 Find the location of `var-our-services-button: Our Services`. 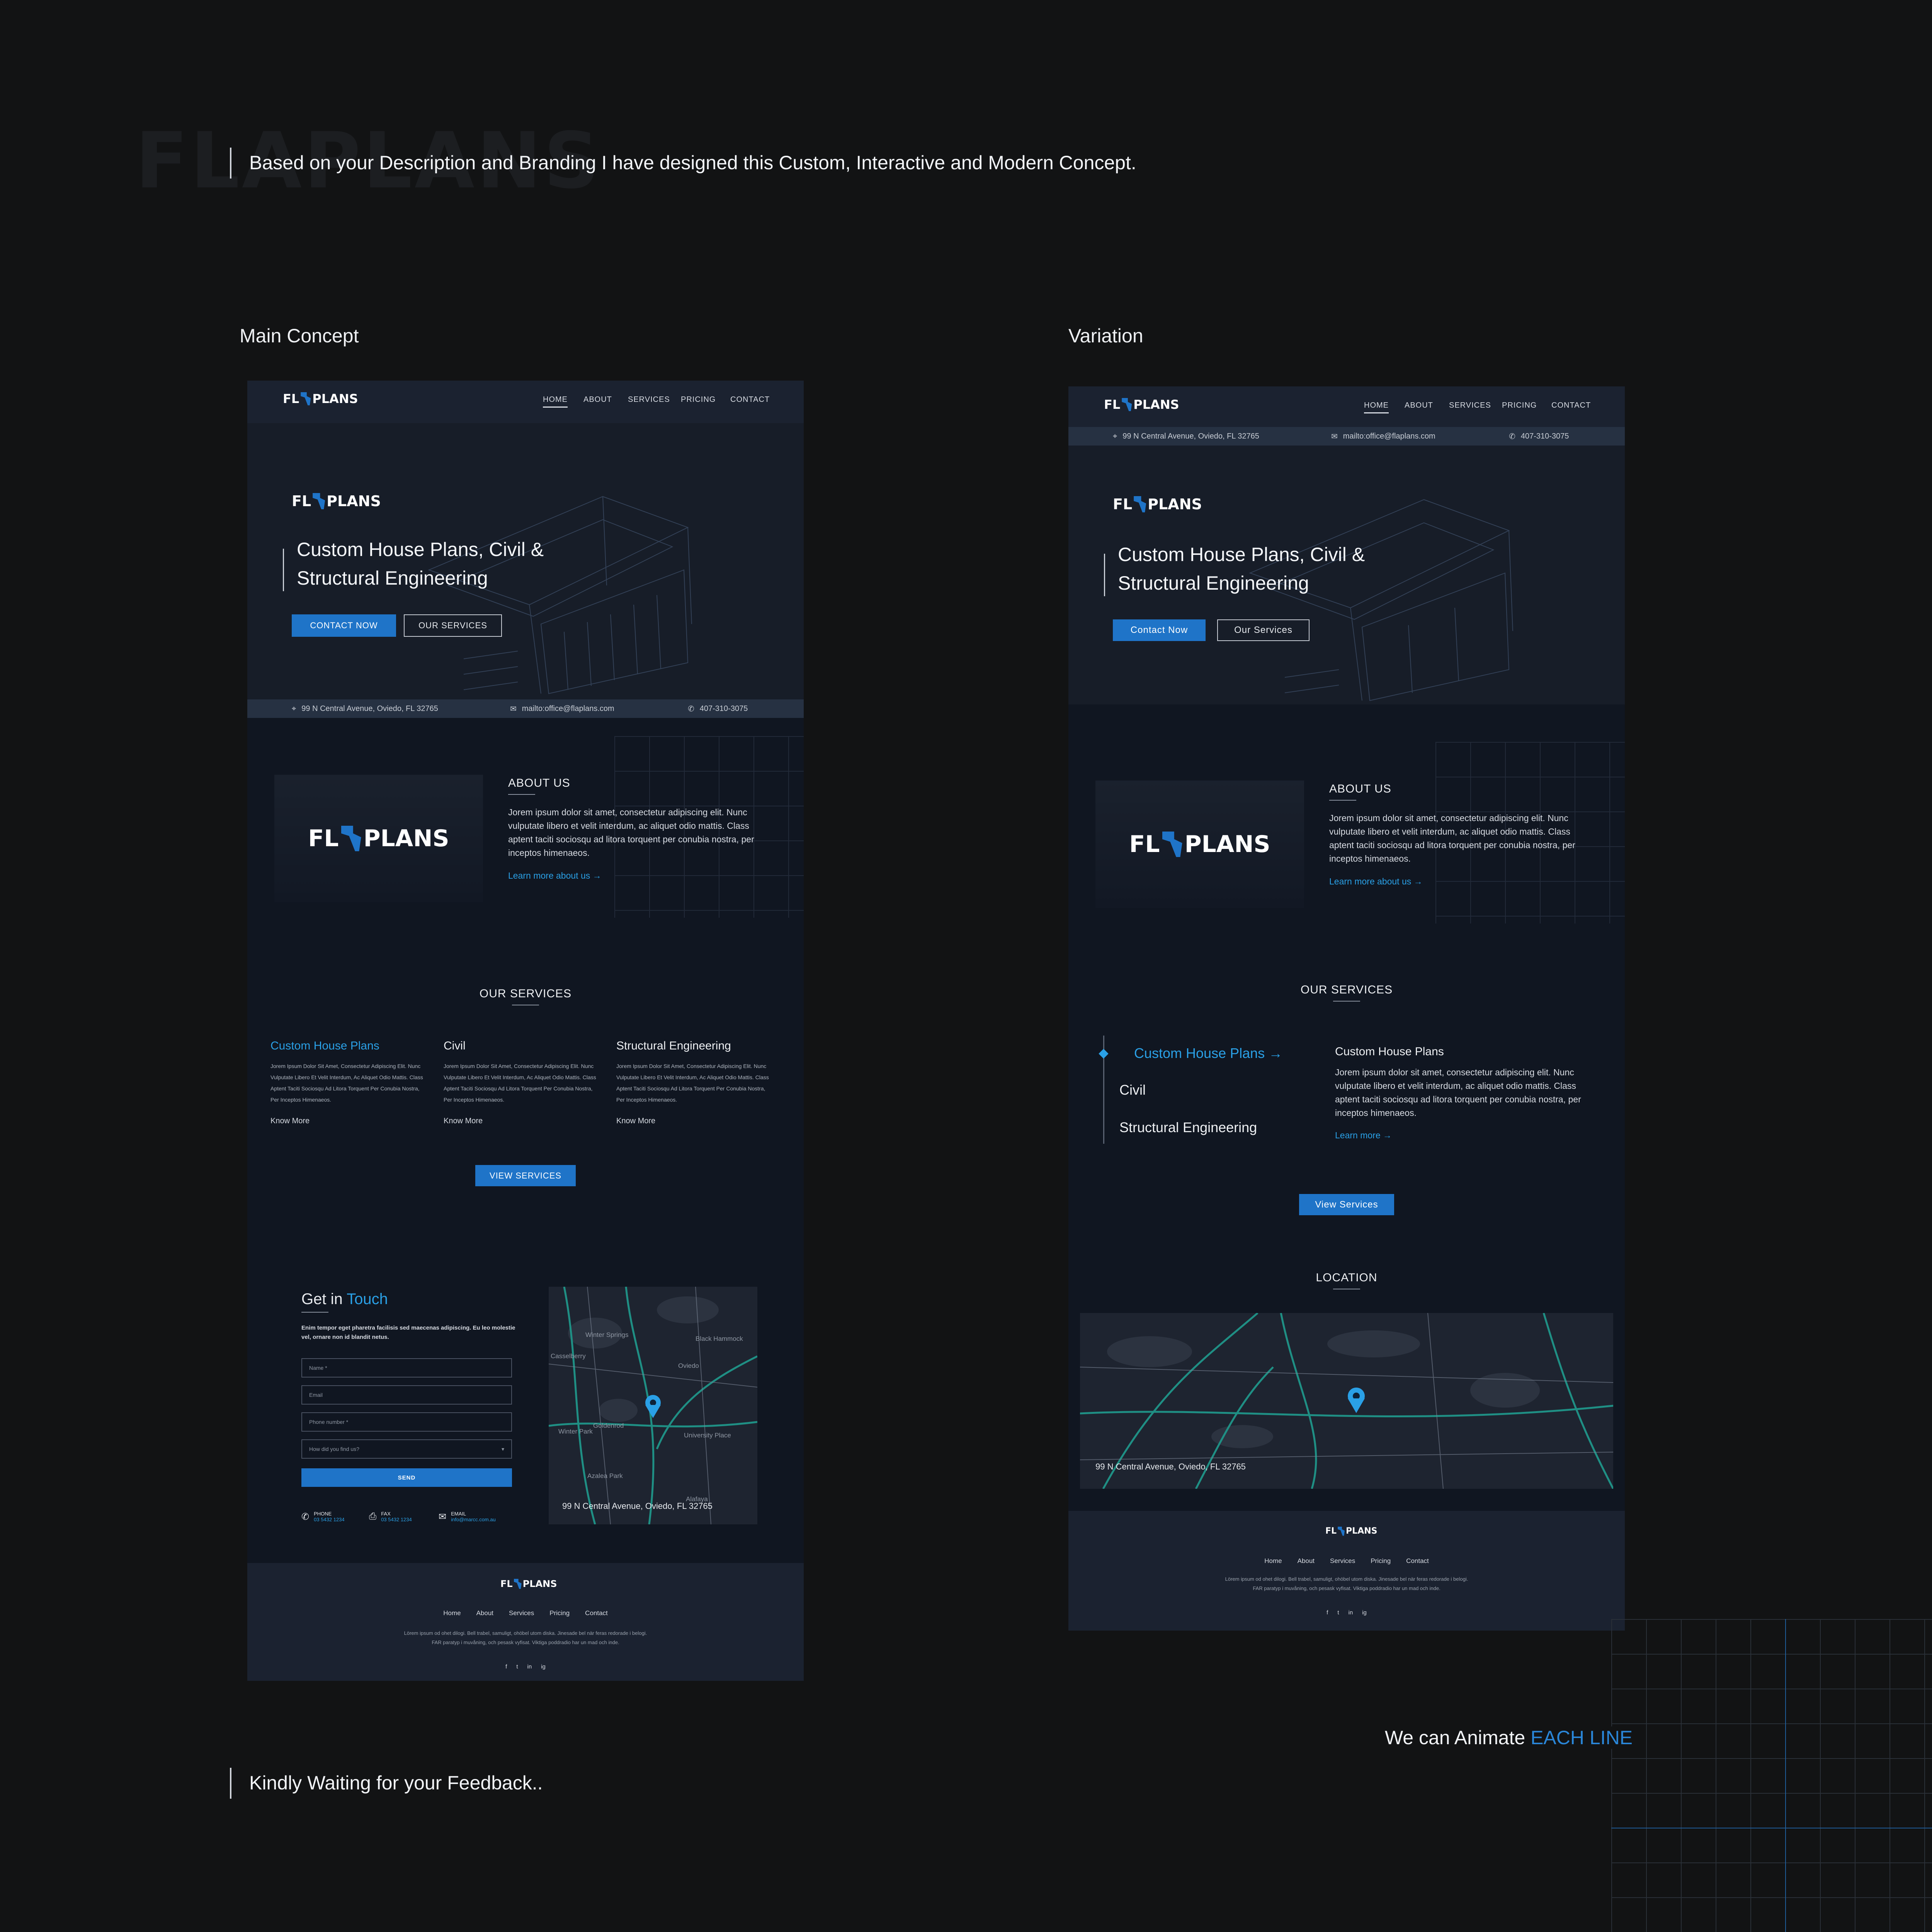

var-our-services-button: Our Services is located at coordinates (1263, 630).